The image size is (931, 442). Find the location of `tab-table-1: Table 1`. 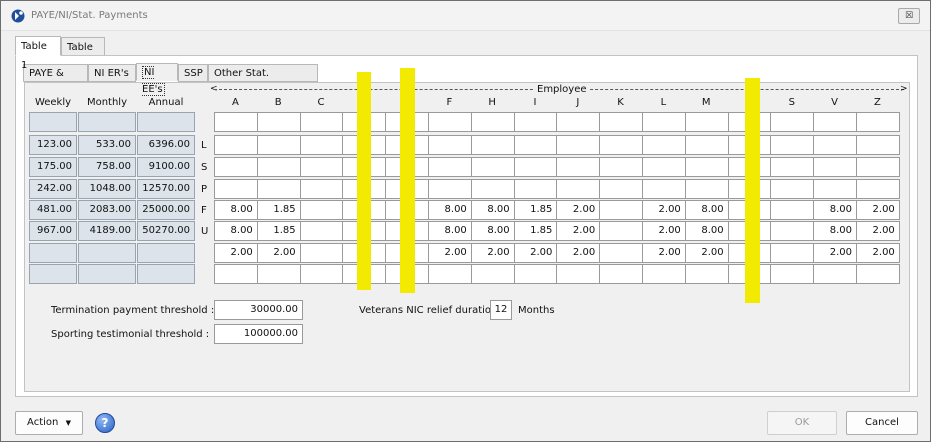

tab-table-1: Table 1 is located at coordinates (38, 53).